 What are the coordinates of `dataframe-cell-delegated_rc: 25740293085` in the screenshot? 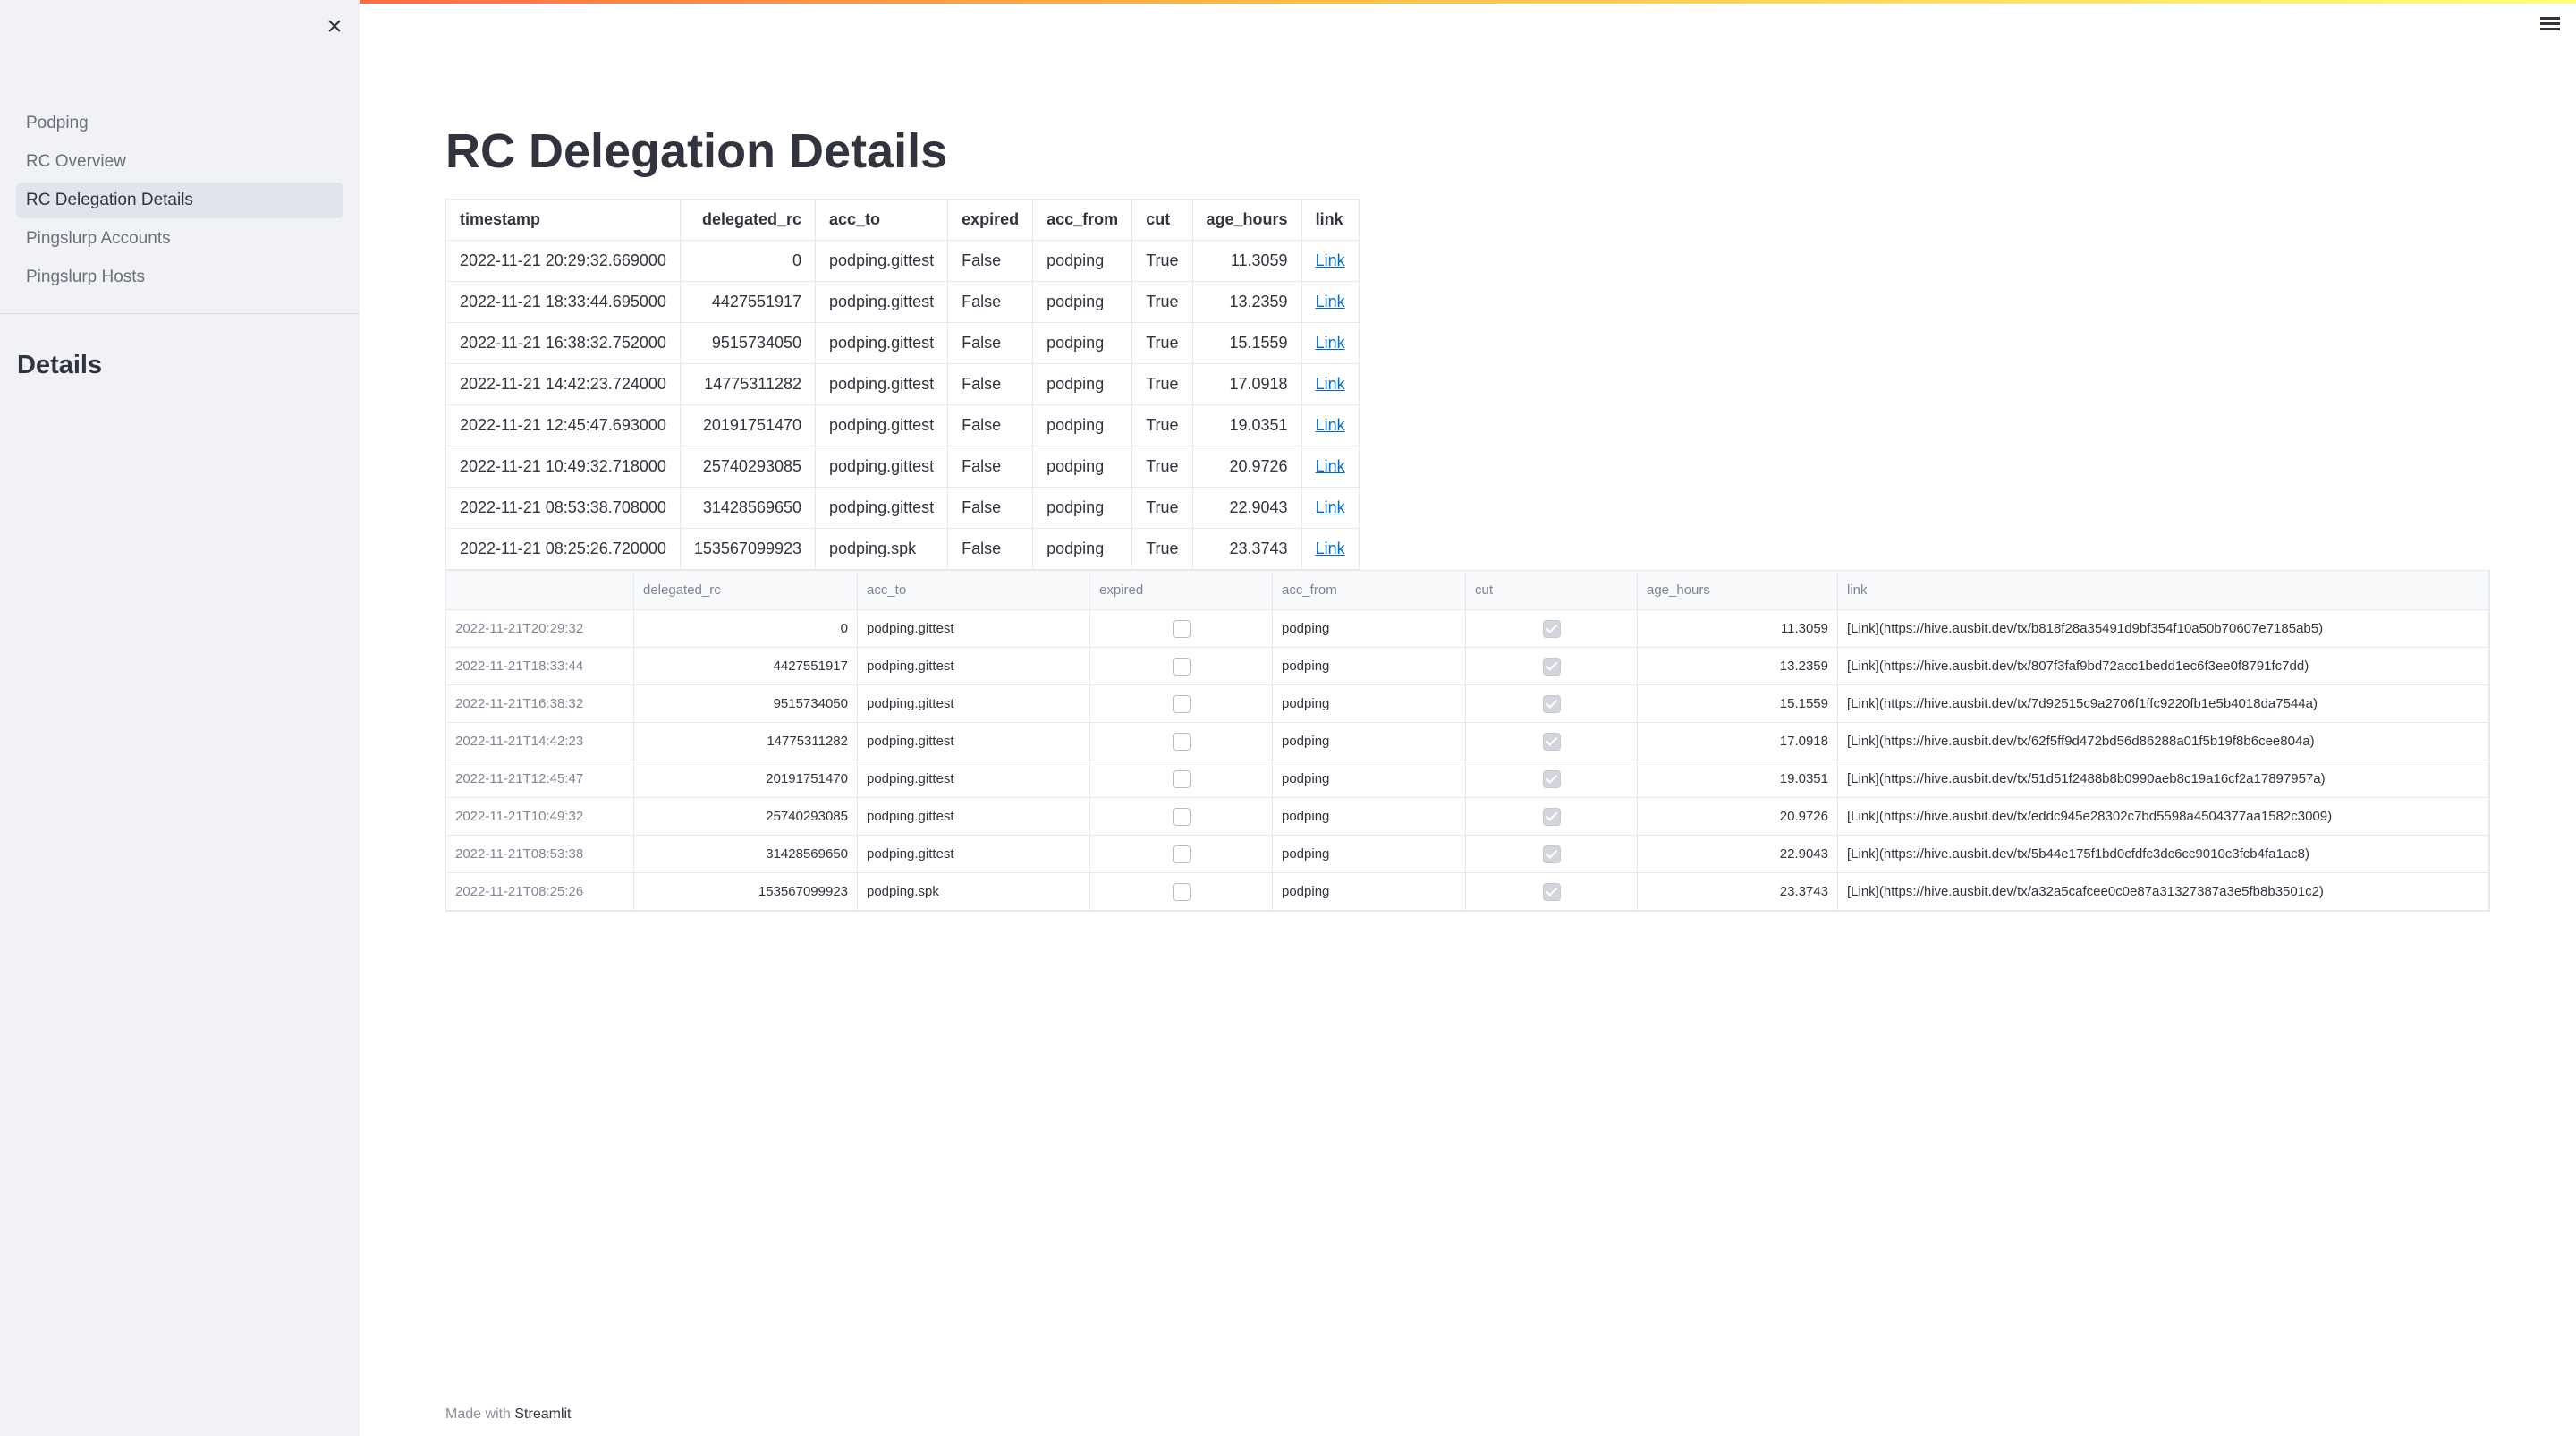 It's located at (746, 816).